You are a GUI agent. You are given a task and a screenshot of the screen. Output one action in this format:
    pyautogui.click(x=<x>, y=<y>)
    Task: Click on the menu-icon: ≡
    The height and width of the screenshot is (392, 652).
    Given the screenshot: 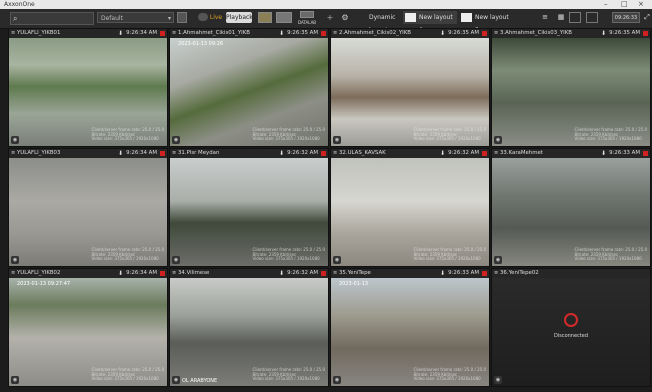 What is the action you would take?
    pyautogui.click(x=545, y=17)
    